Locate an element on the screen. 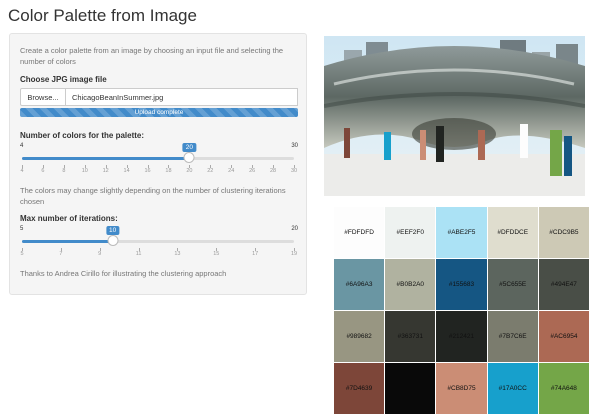 The width and height of the screenshot is (591, 415). slider-tick-label: 13 is located at coordinates (177, 254).